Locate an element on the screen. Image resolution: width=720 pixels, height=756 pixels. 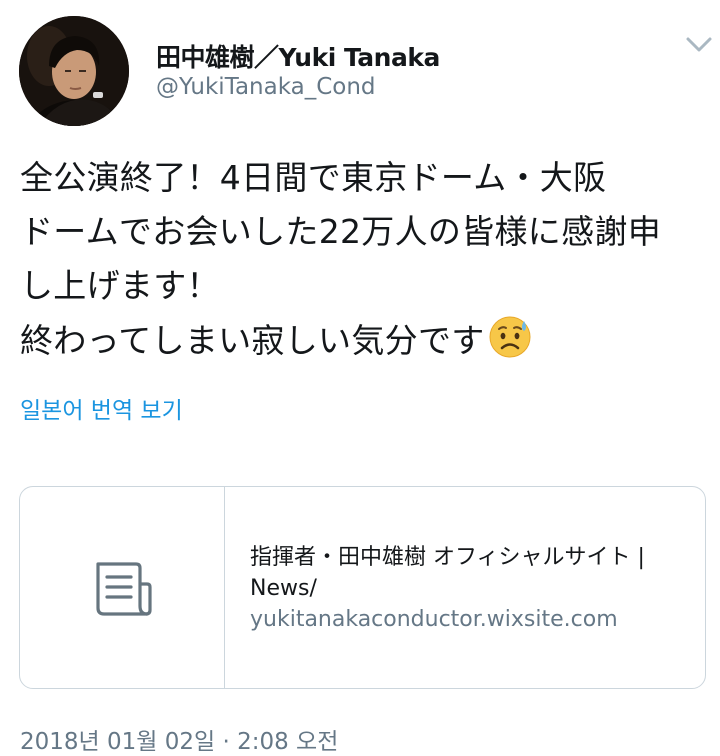
tweet-line-with-emoji: 終わってしまい寂しい気分です is located at coordinates (365, 340).